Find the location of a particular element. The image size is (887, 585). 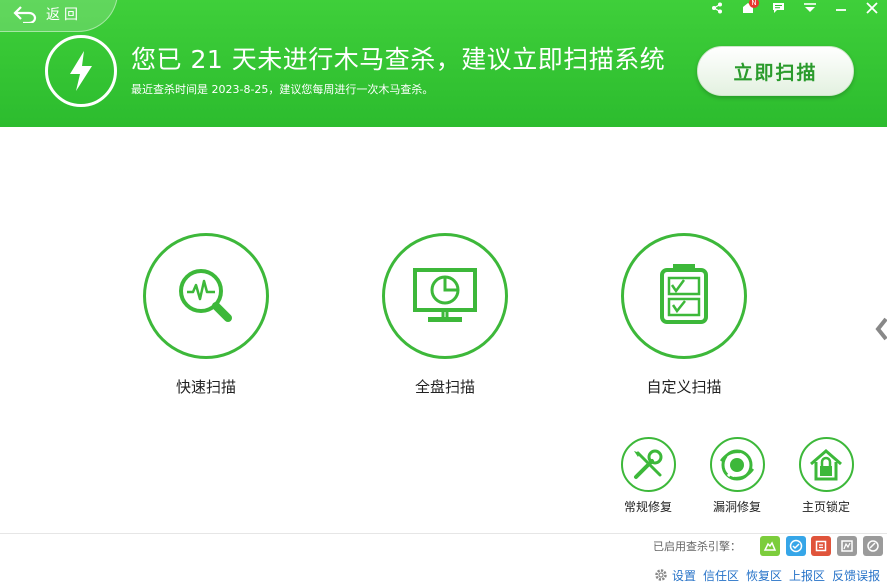

repair-button: 常规修复 is located at coordinates (648, 476).